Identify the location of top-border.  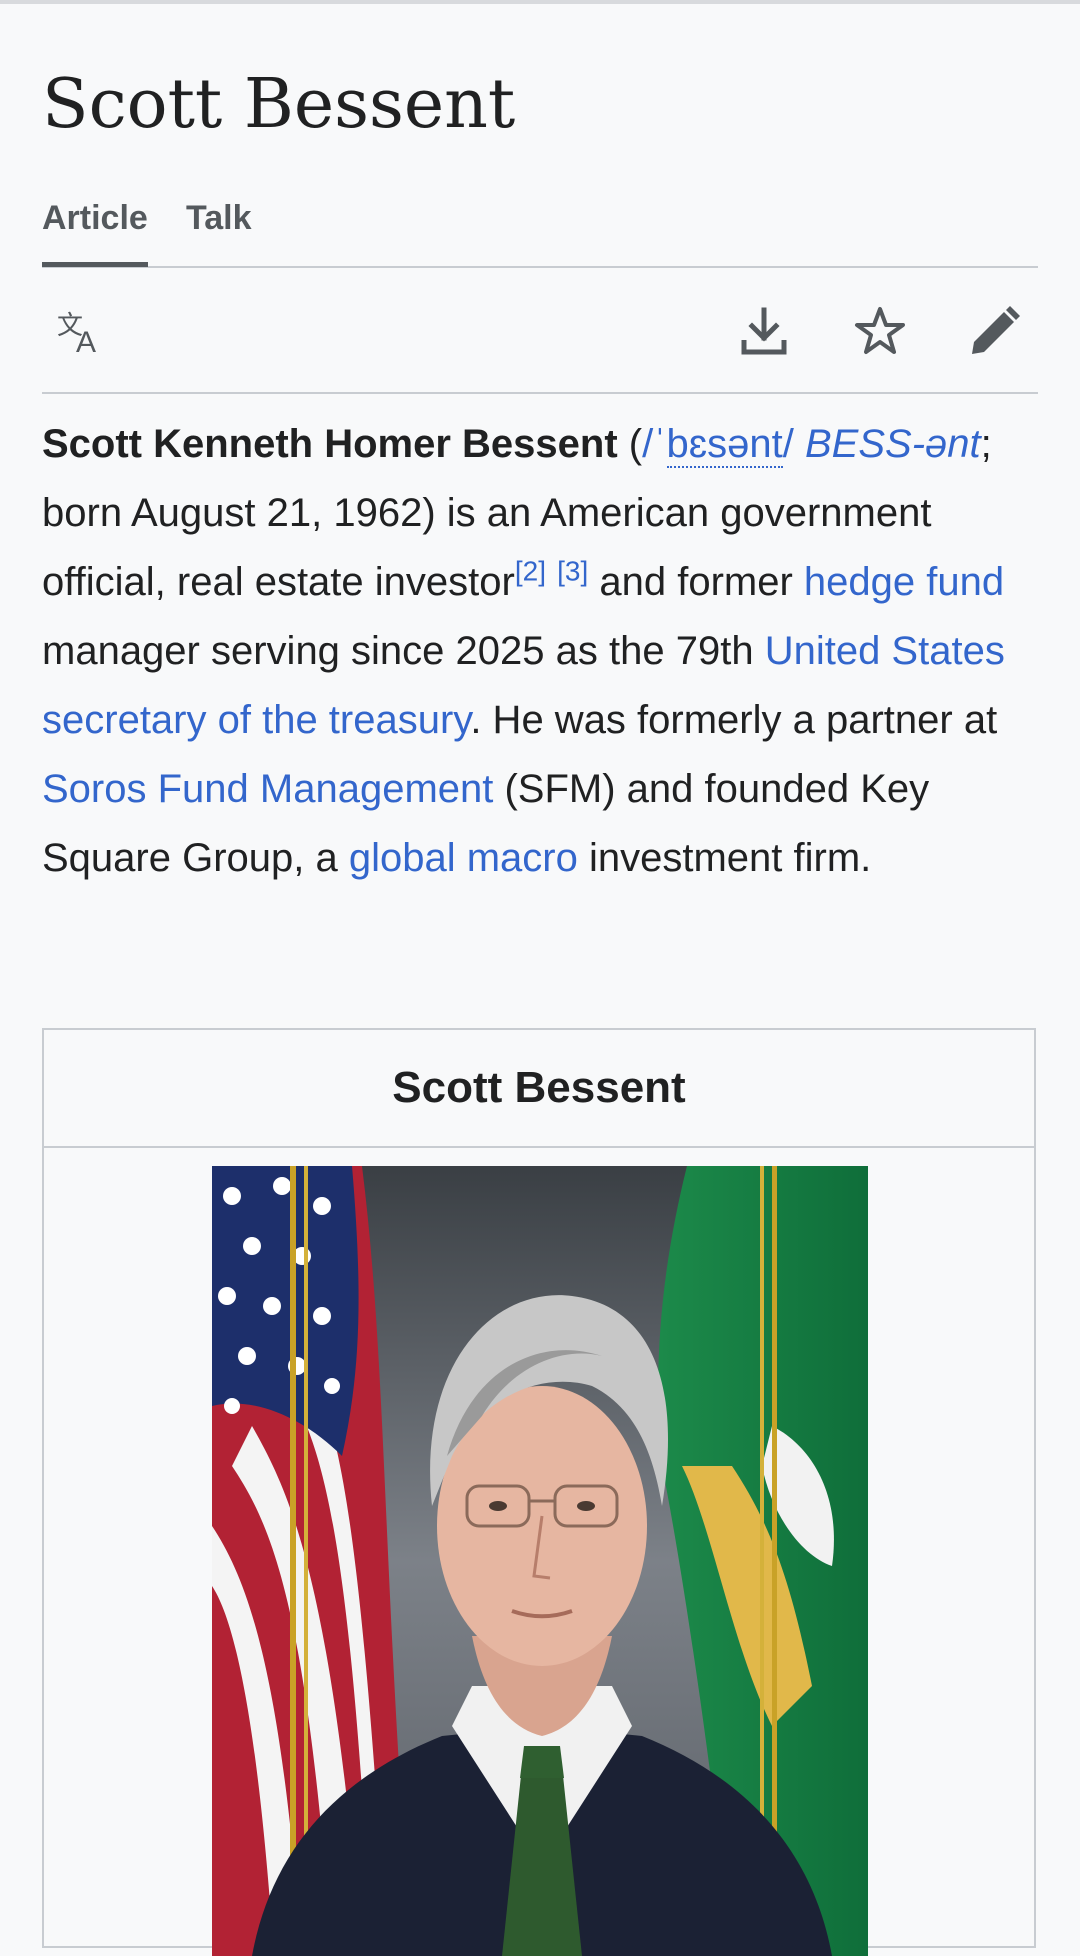
(540, 2).